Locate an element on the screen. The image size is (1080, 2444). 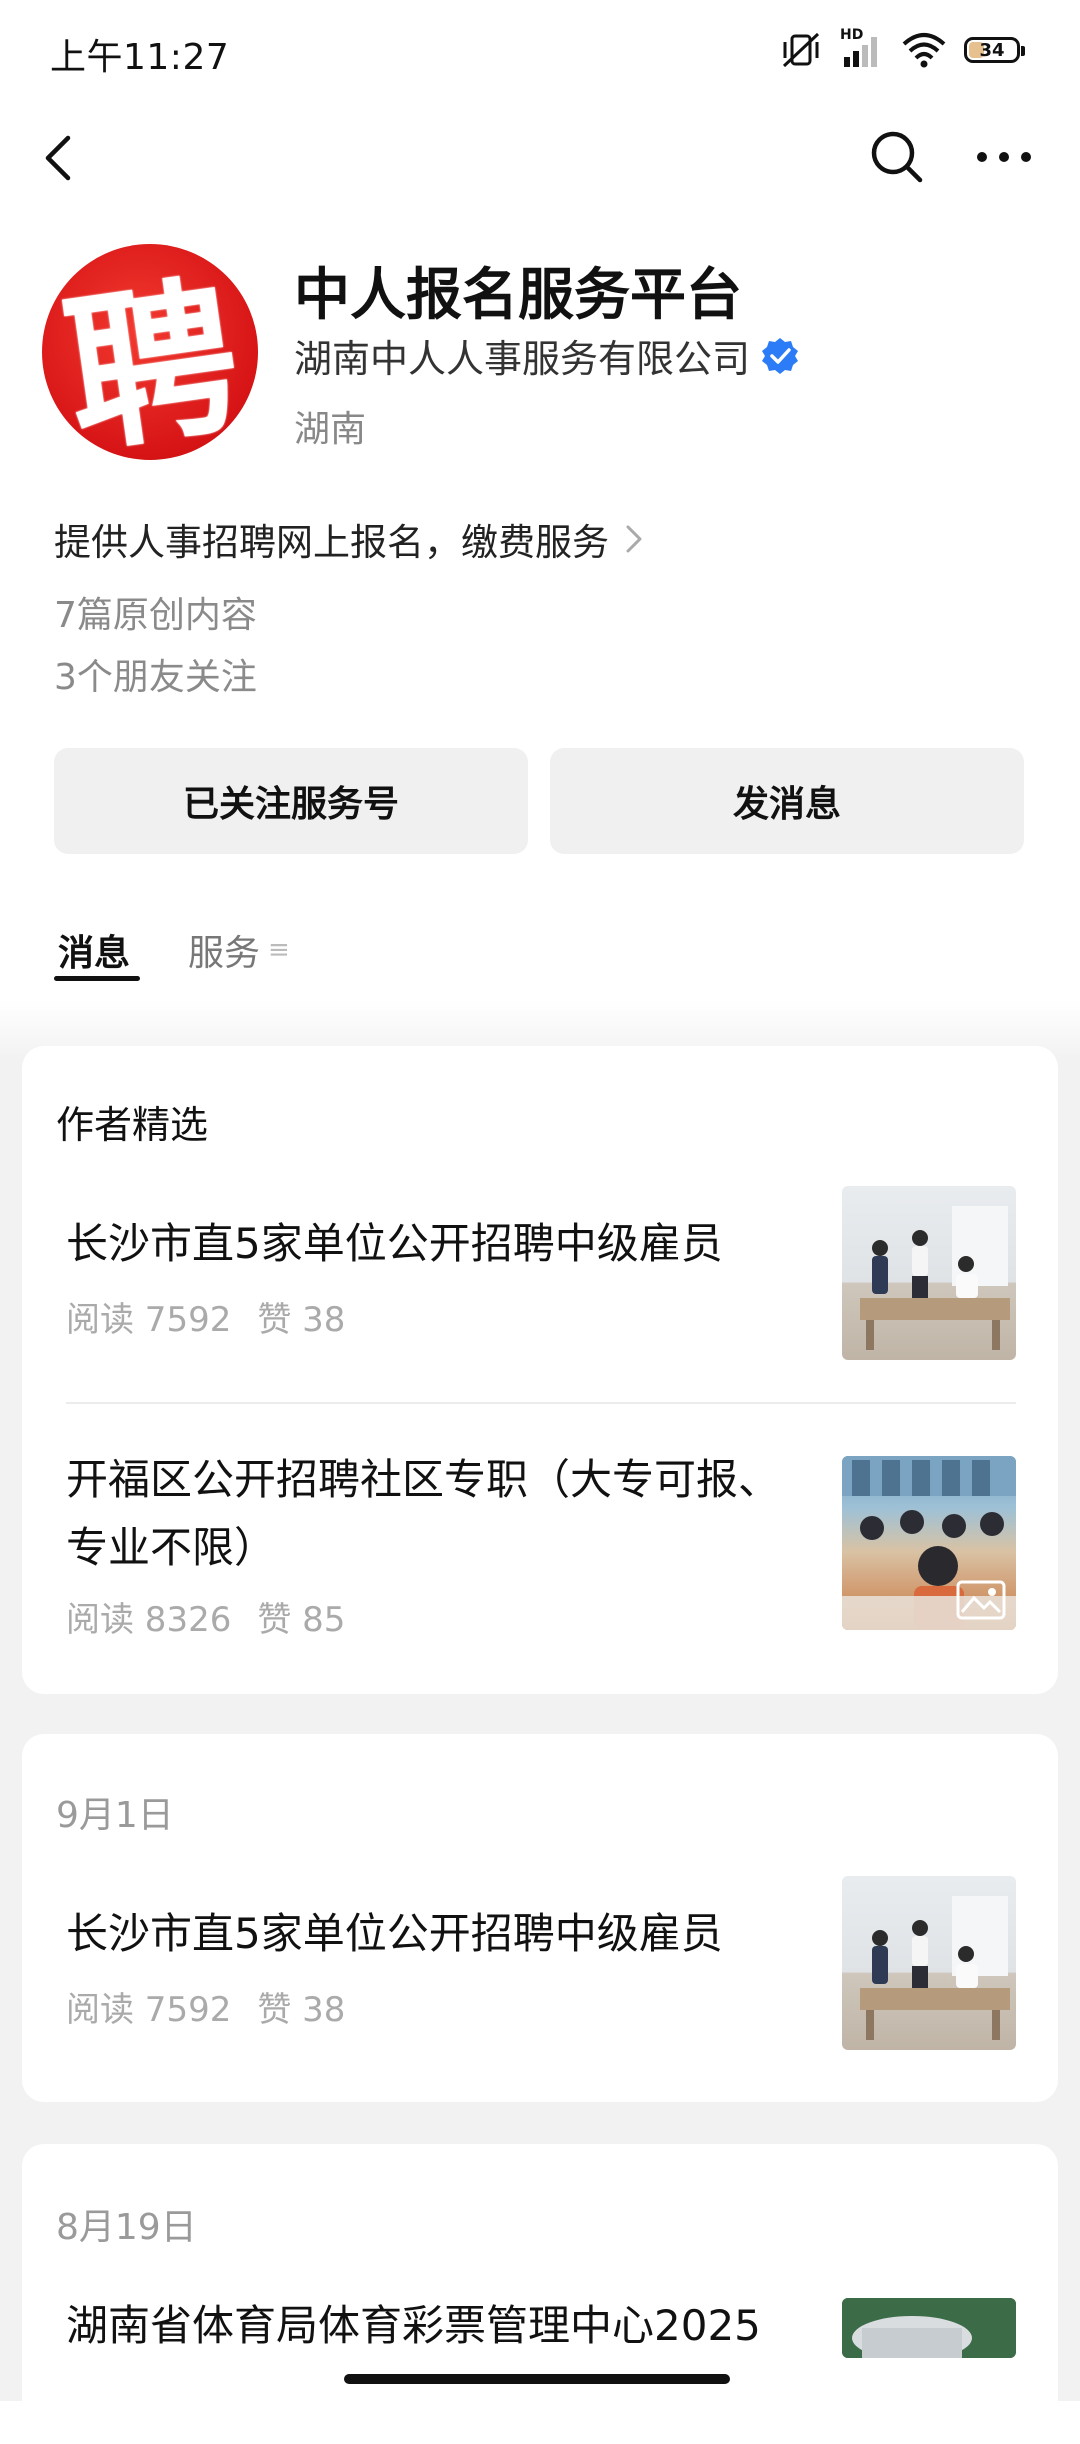
battery-icon: 34 is located at coordinates (994, 50).